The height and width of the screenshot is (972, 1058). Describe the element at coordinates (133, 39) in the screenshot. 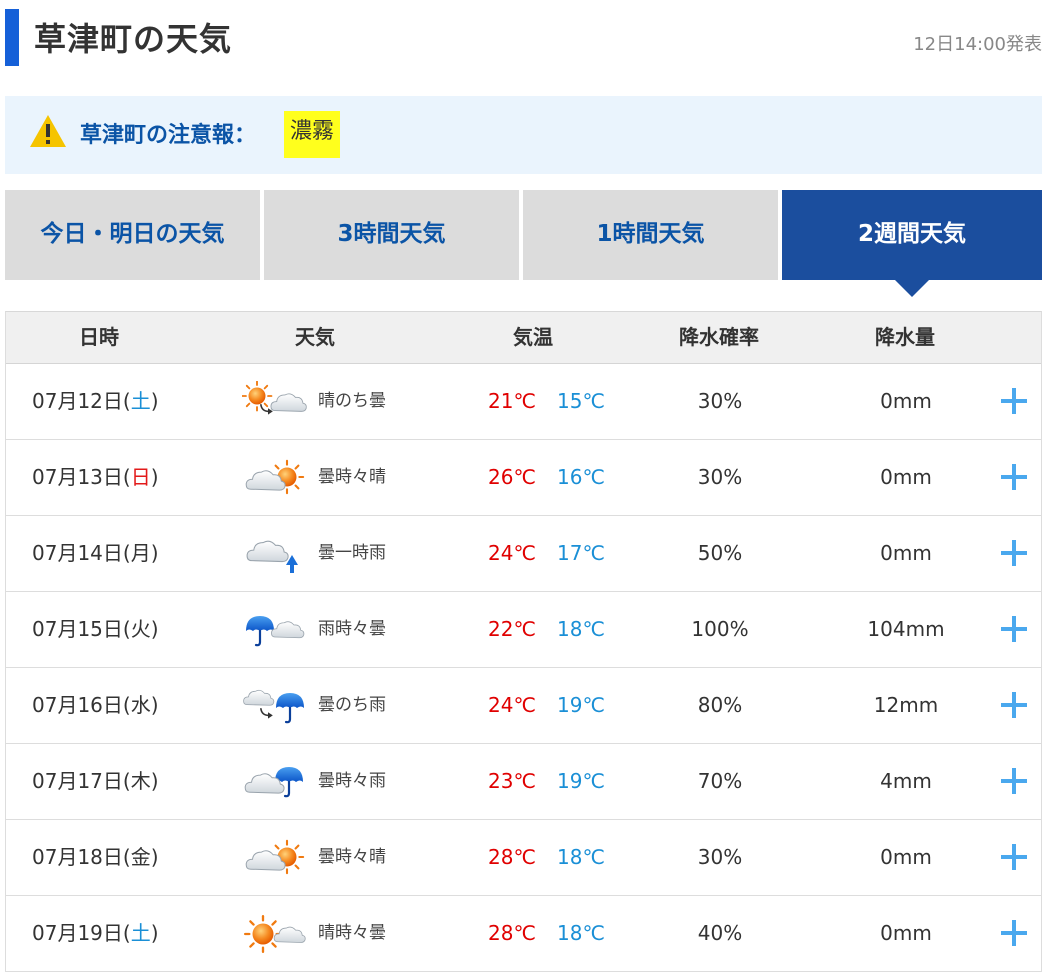

I see `page-title: 草津町の天気` at that location.